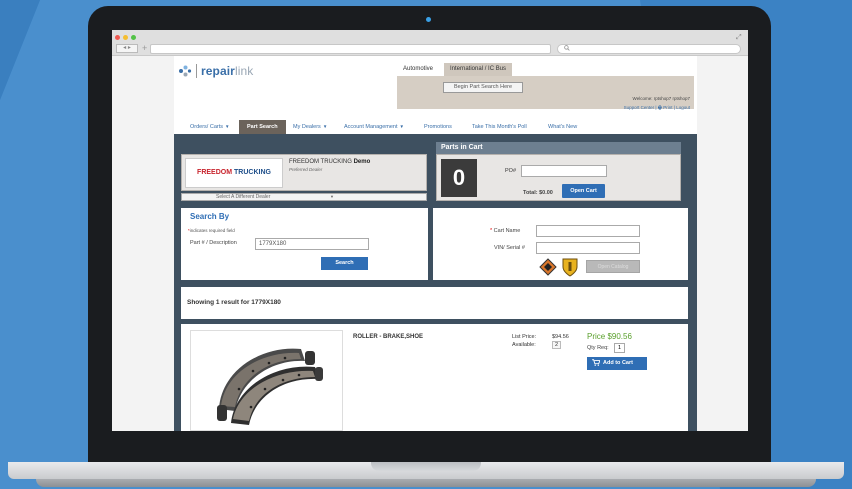  Describe the element at coordinates (619, 348) in the screenshot. I see `qty-input: 1` at that location.